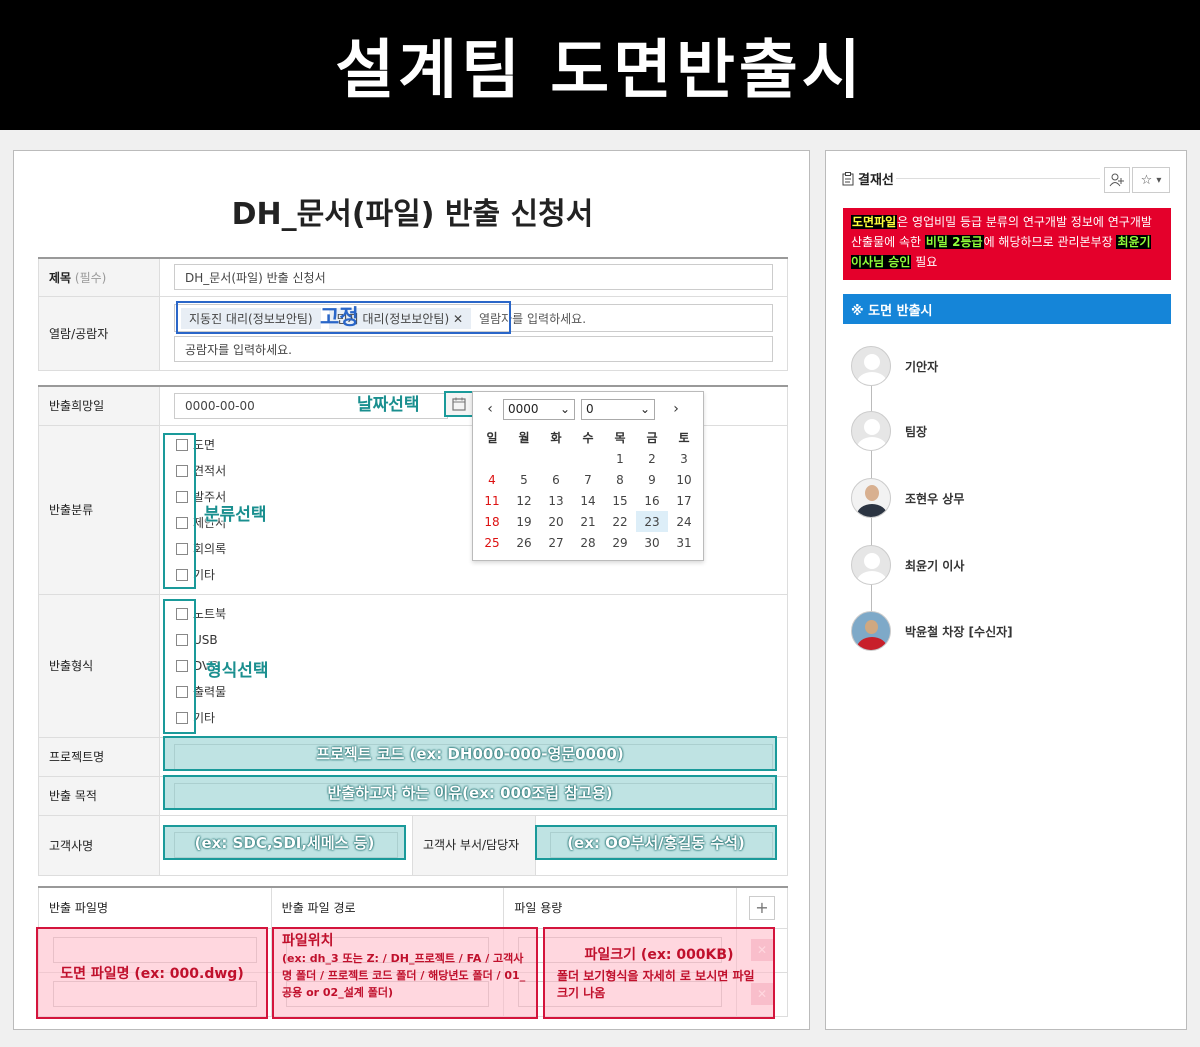 The height and width of the screenshot is (1047, 1200). Describe the element at coordinates (99, 405) in the screenshot. I see `date-label: 반출희망일` at that location.